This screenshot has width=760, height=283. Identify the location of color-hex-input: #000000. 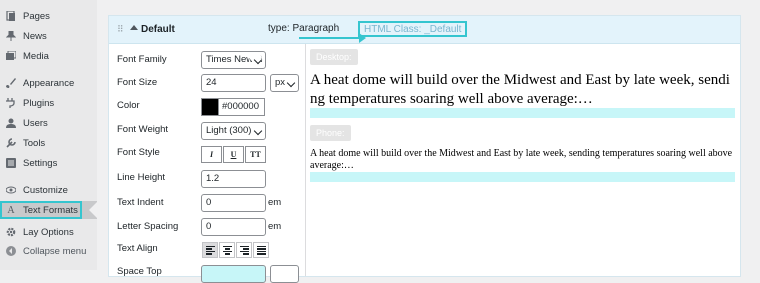
(242, 107).